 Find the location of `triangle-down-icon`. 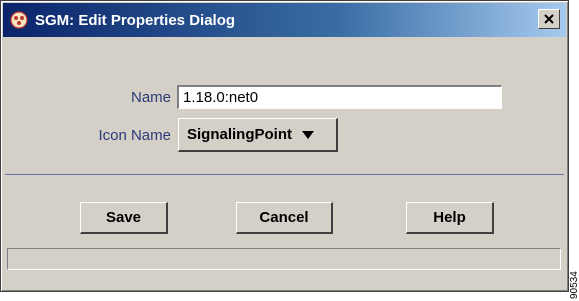

triangle-down-icon is located at coordinates (308, 134).